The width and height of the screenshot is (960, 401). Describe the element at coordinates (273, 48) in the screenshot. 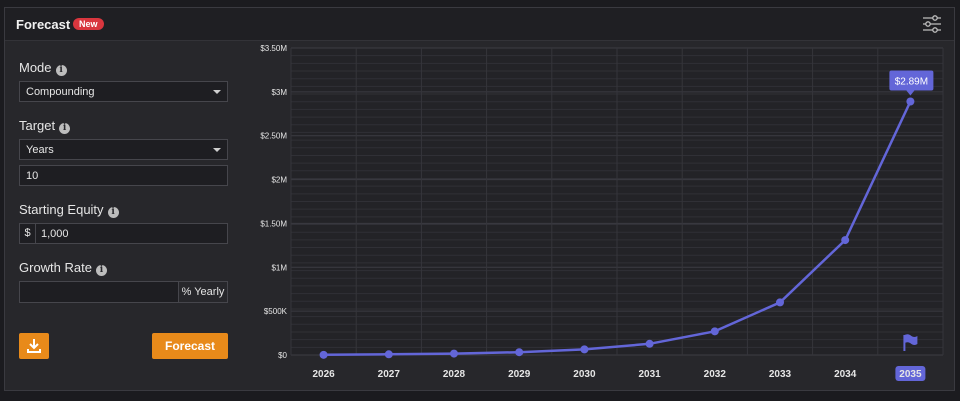

I see `y-tick-label: $3.50M` at that location.